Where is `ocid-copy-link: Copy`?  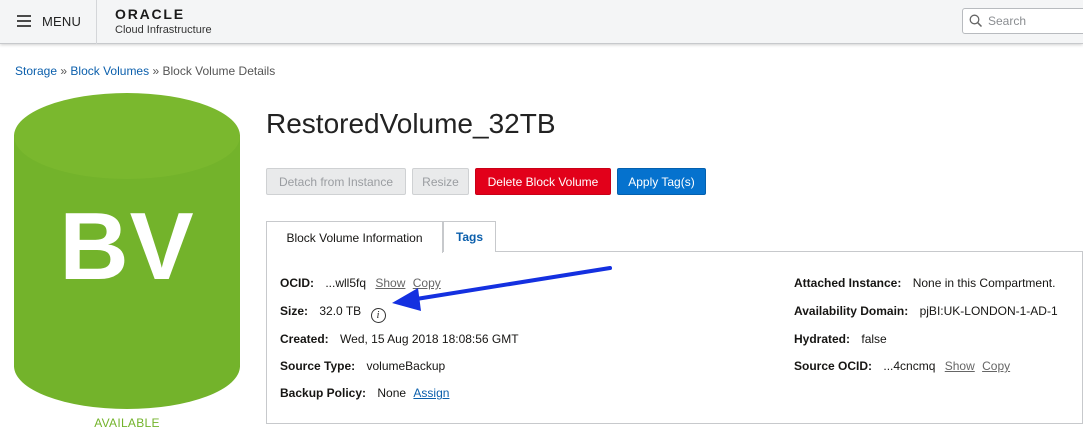
ocid-copy-link: Copy is located at coordinates (427, 283).